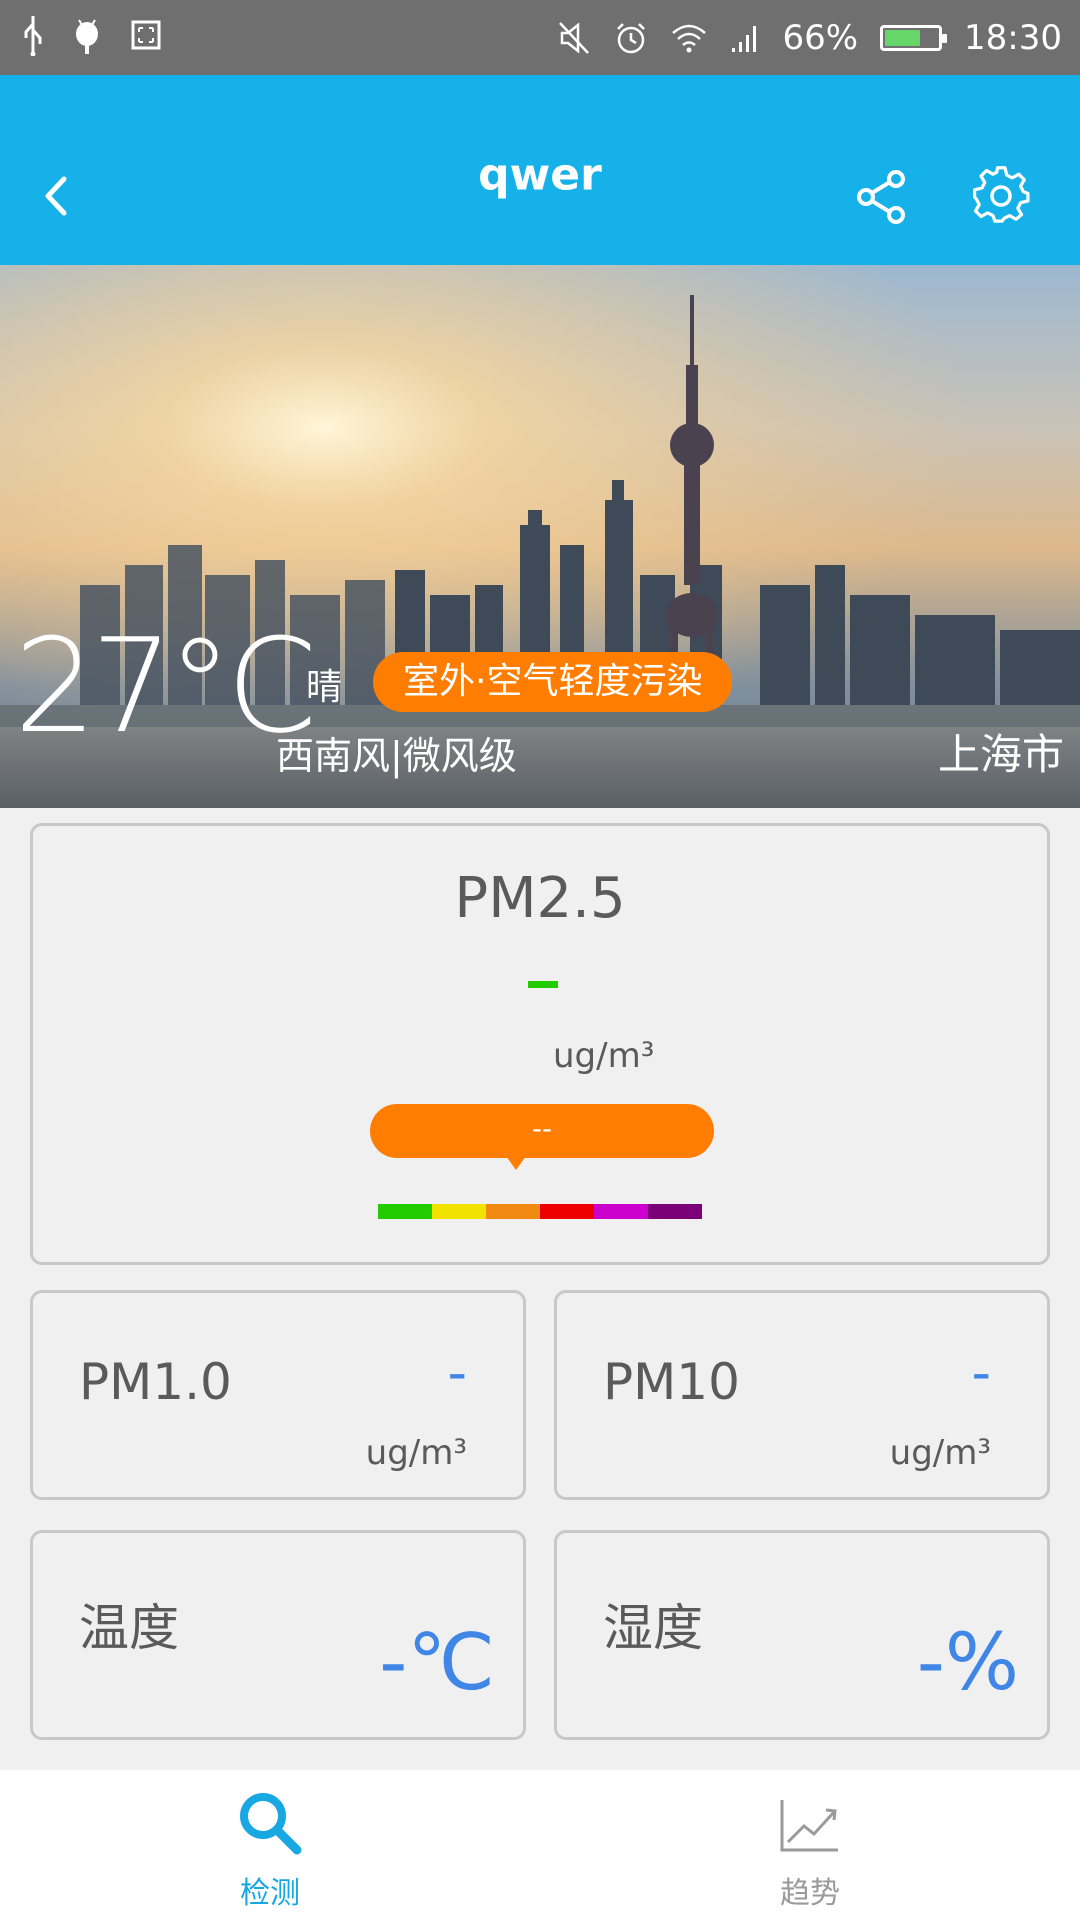 This screenshot has height=1920, width=1080. I want to click on nav-item-trend: 趋势, so click(810, 1845).